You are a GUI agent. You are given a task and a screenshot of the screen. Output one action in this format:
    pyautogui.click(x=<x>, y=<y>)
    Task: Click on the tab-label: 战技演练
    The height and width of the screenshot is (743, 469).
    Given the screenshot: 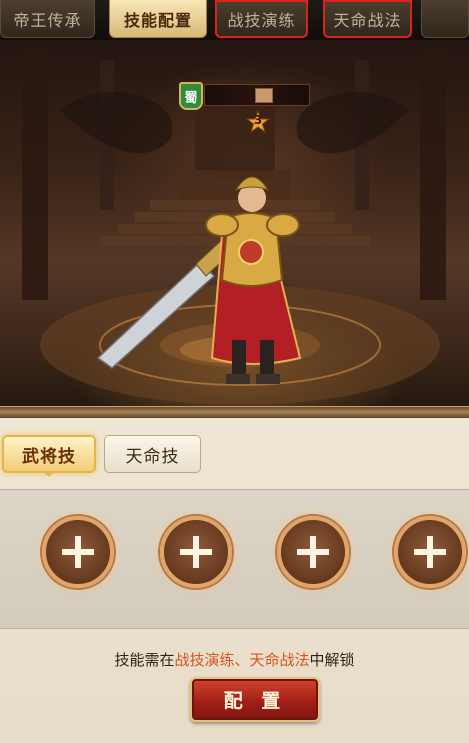 What is the action you would take?
    pyautogui.click(x=261, y=20)
    